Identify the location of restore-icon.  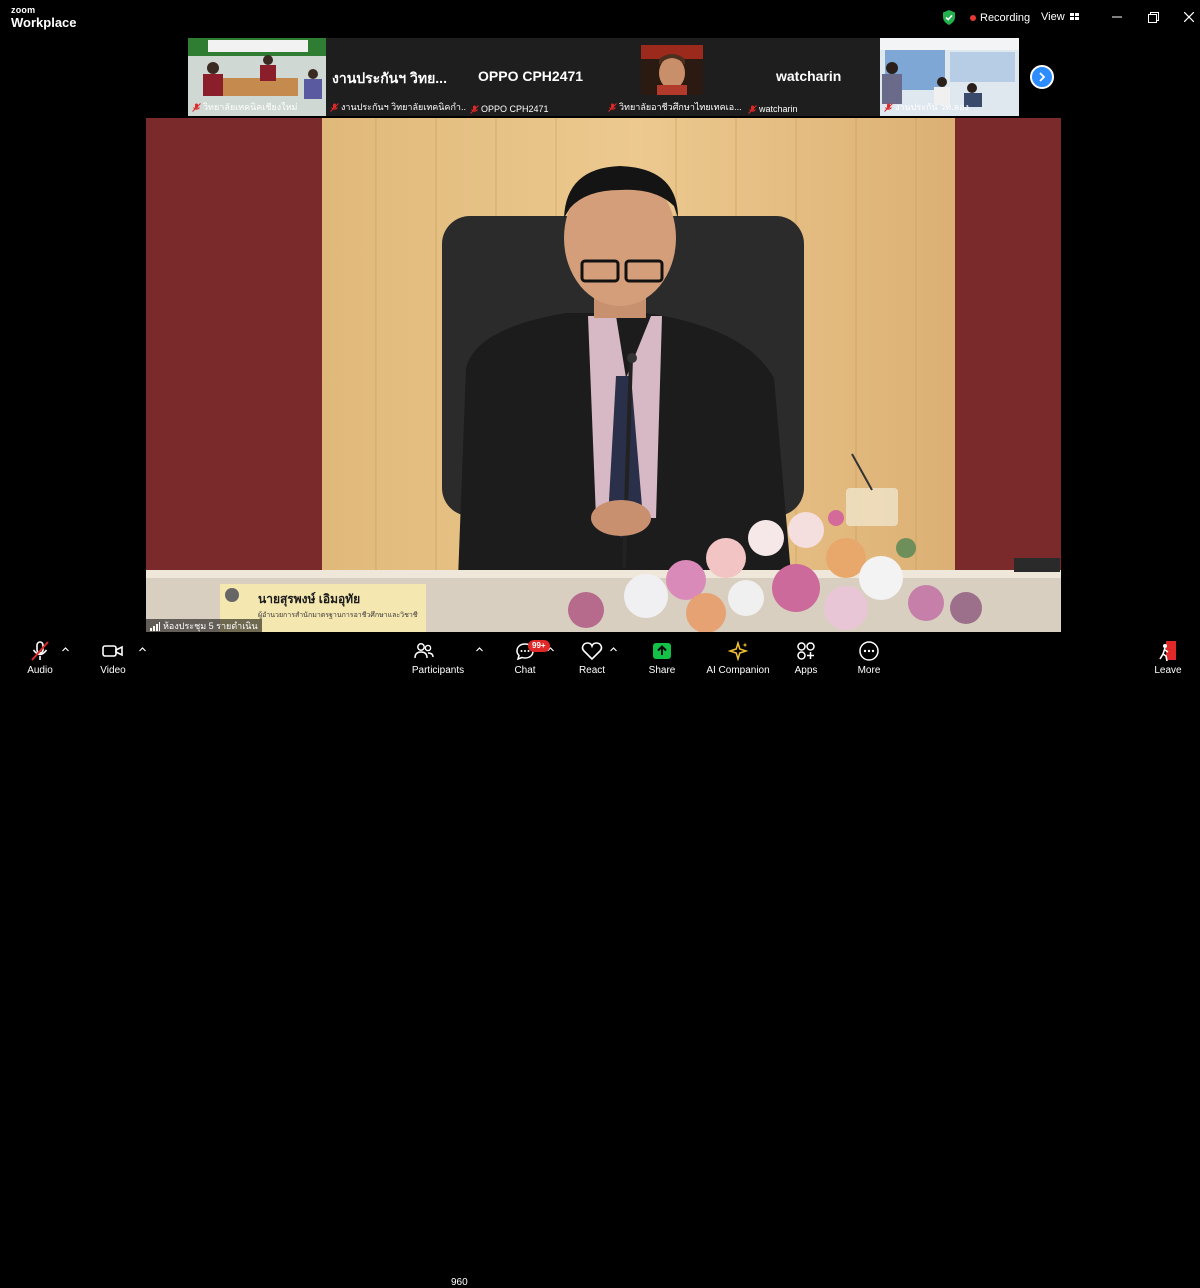
(1153, 17).